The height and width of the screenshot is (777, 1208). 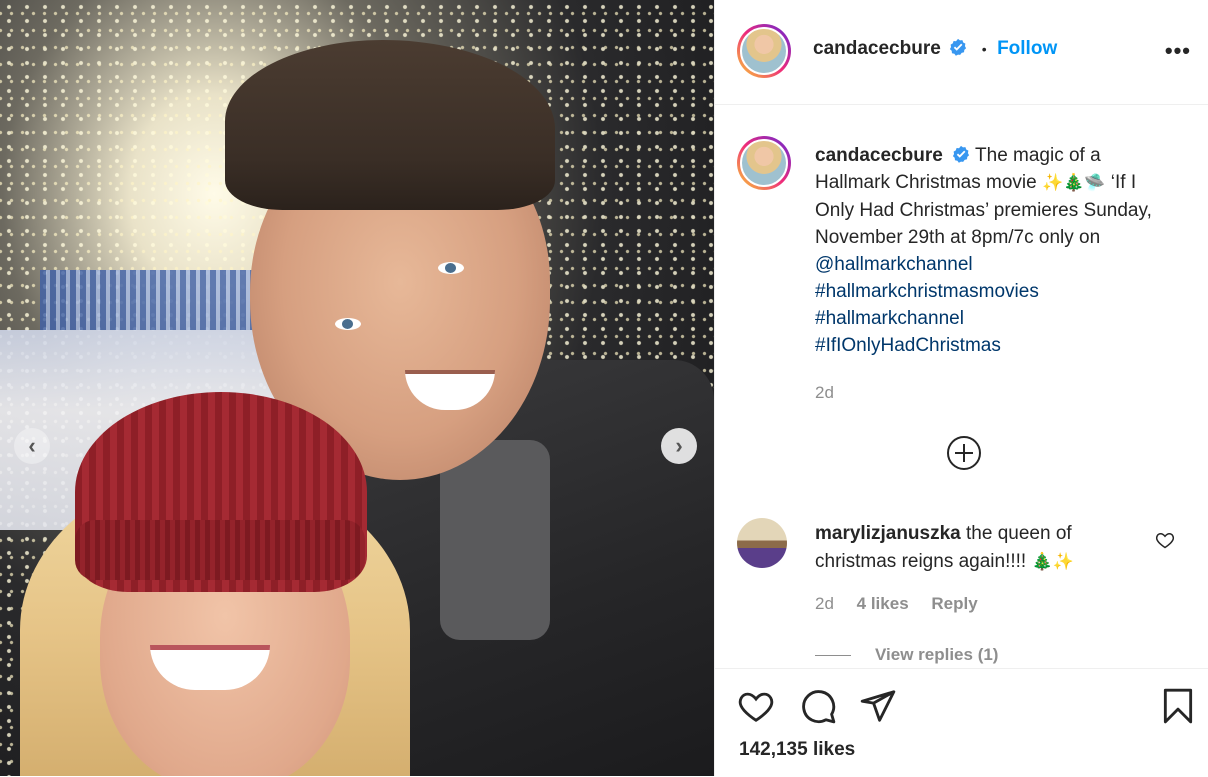 I want to click on hashtag-link: #hallmarkchristmasmovies, so click(x=927, y=291).